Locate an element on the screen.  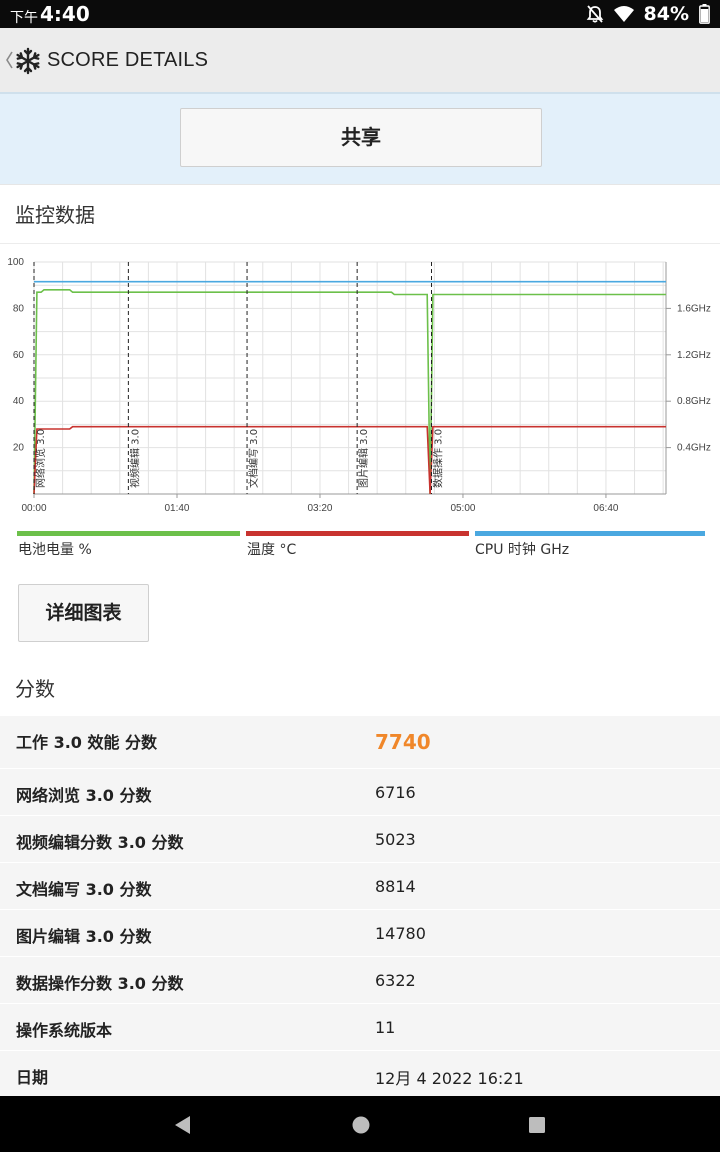
scores-title: 分数 is located at coordinates (35, 689).